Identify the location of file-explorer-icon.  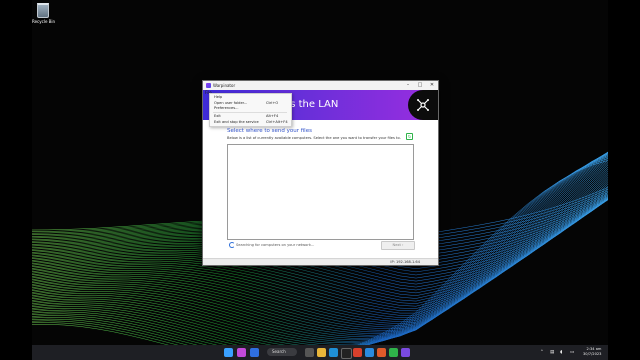
(321, 352).